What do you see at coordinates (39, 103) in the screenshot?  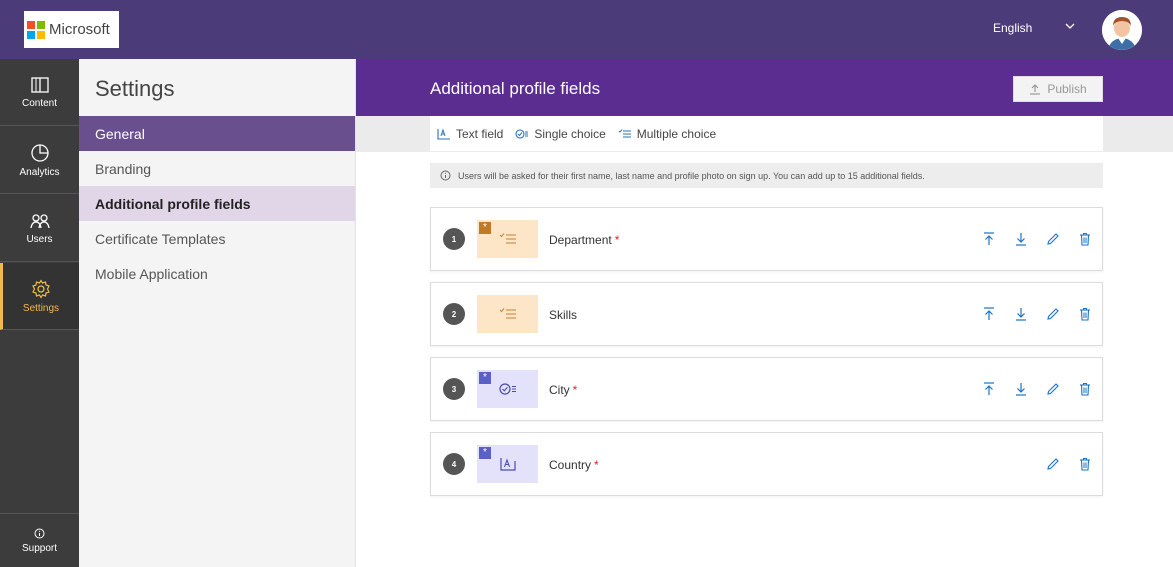 I see `nav-item-label: Content` at bounding box center [39, 103].